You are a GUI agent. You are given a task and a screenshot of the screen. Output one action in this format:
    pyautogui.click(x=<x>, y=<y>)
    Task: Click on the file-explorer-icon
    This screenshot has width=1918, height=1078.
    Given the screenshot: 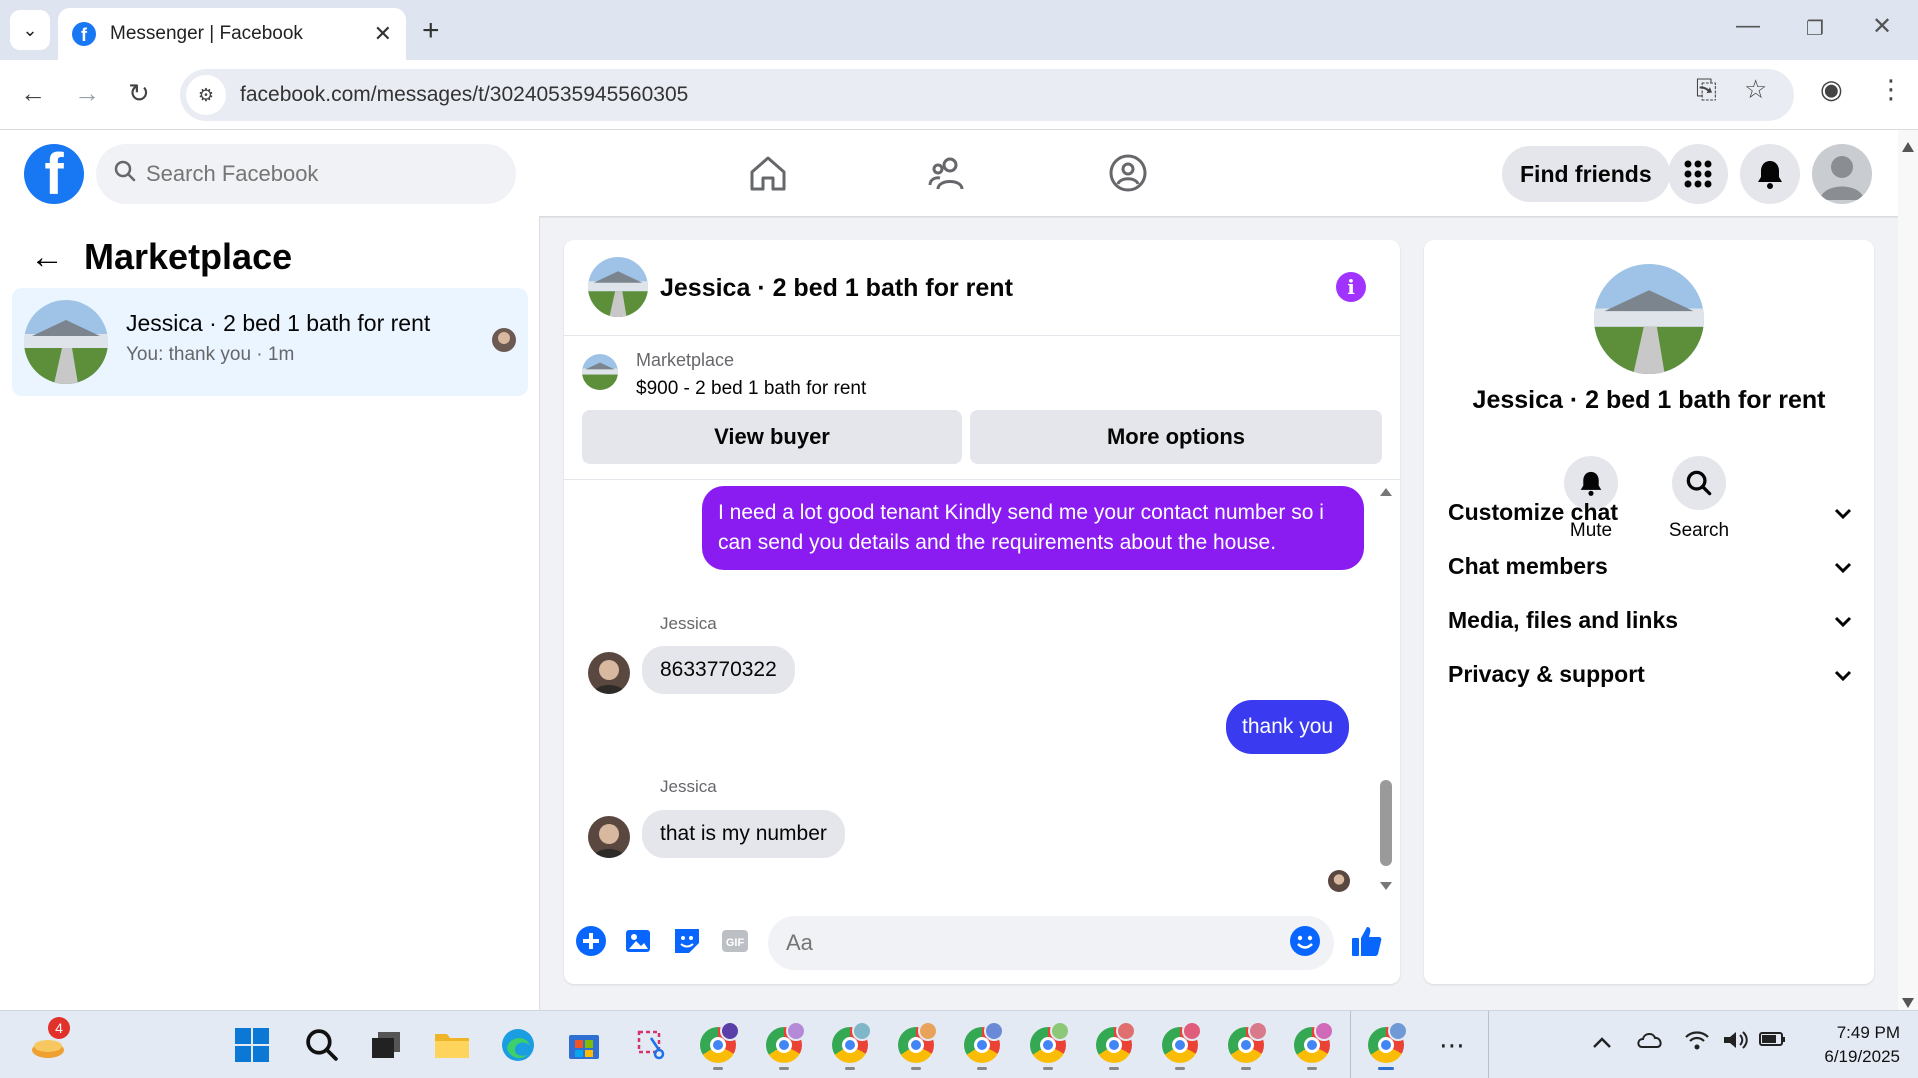 What is the action you would take?
    pyautogui.click(x=452, y=1045)
    